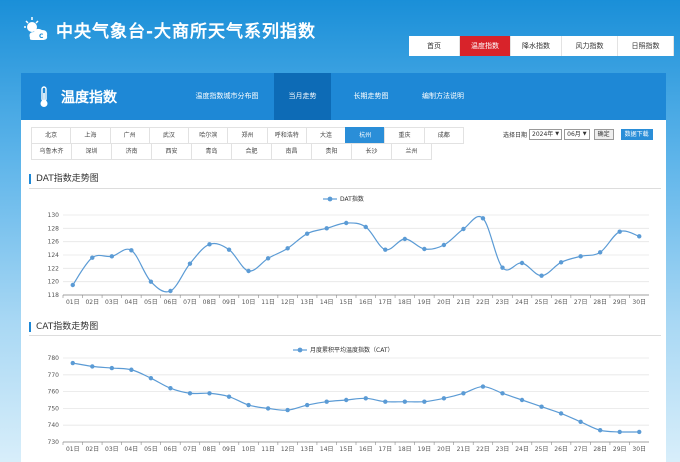  Describe the element at coordinates (444, 449) in the screenshot. I see `x-tick-label: 20日` at that location.